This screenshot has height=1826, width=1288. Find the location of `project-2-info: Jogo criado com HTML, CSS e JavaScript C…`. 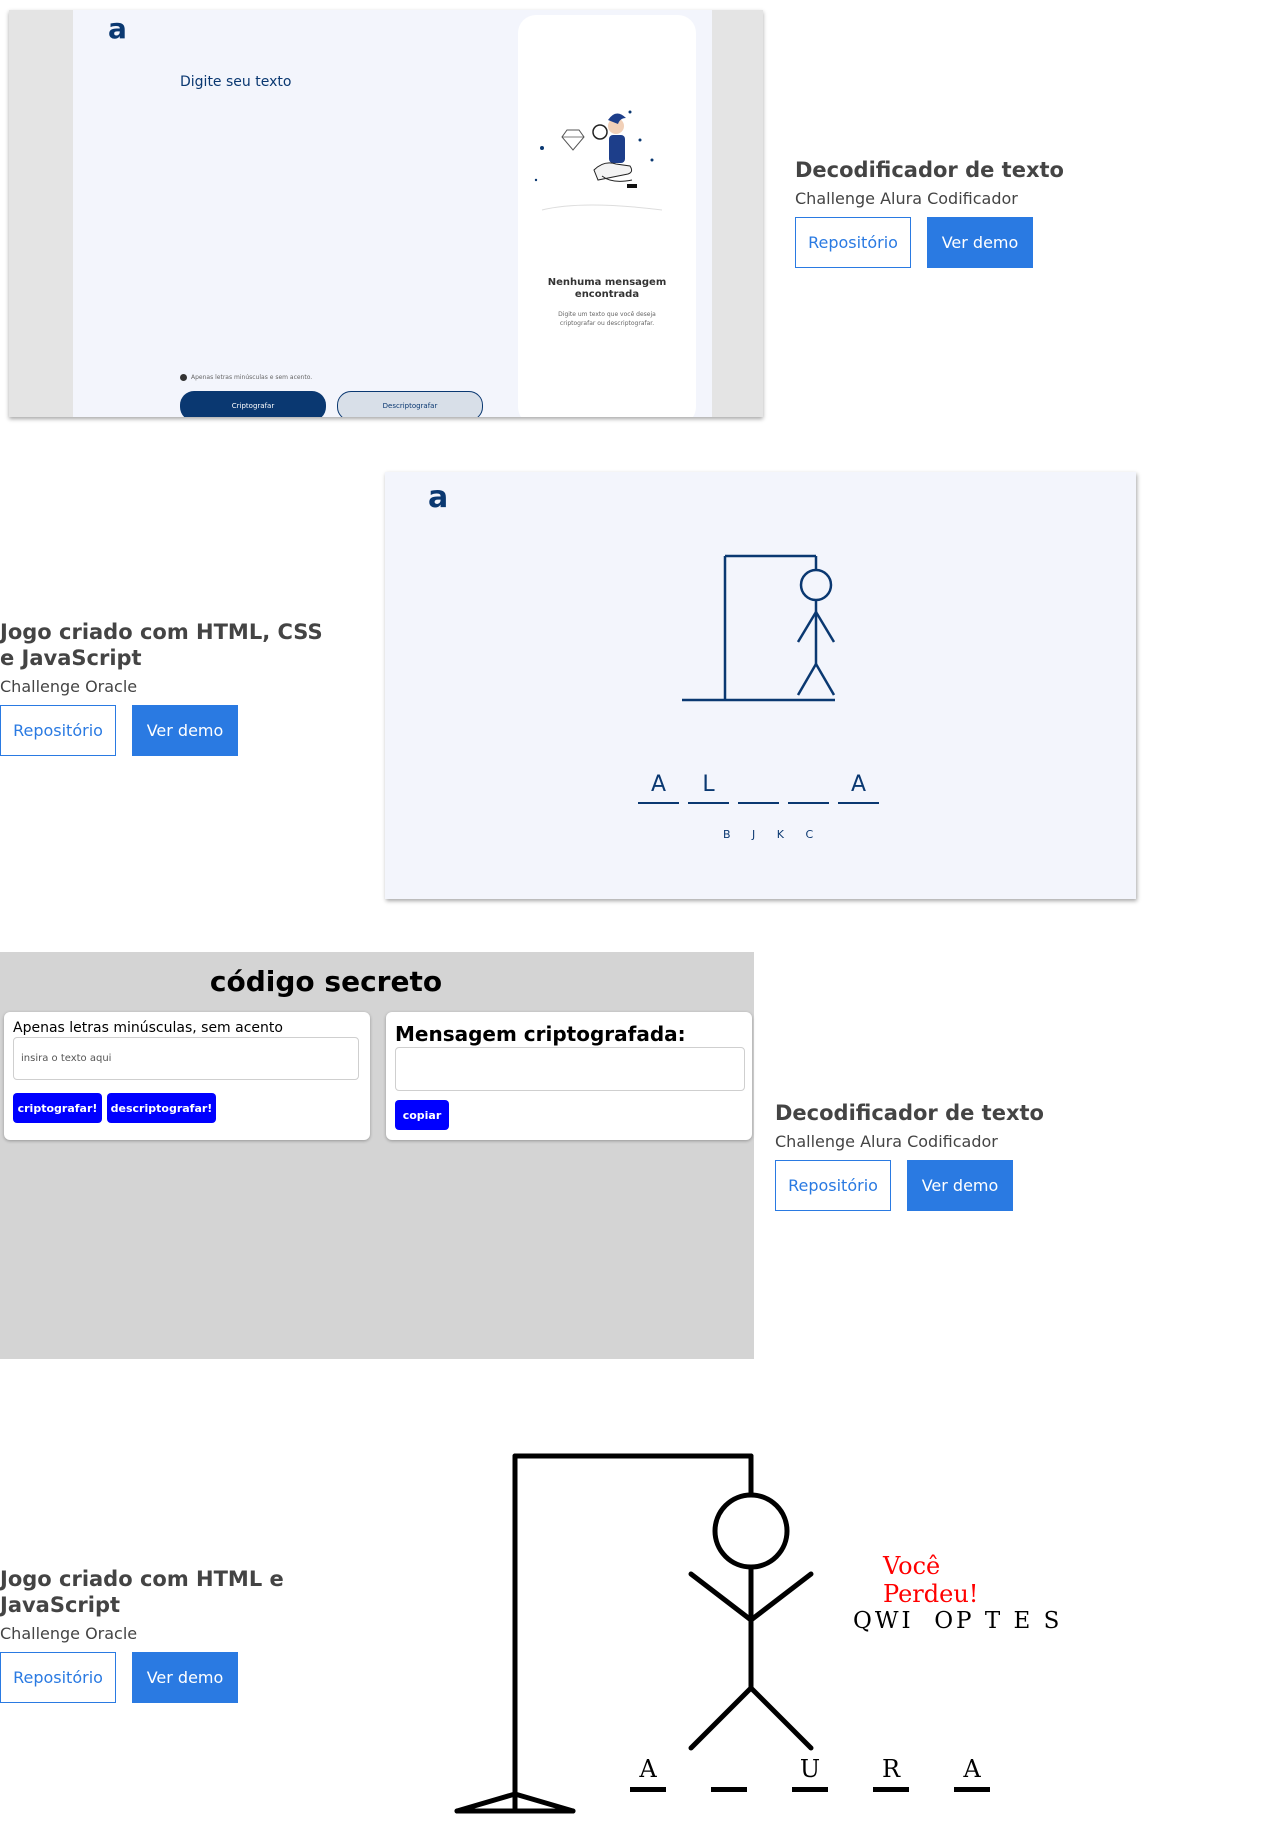

project-2-info: Jogo criado com HTML, CSS e JavaScript C… is located at coordinates (165, 687).